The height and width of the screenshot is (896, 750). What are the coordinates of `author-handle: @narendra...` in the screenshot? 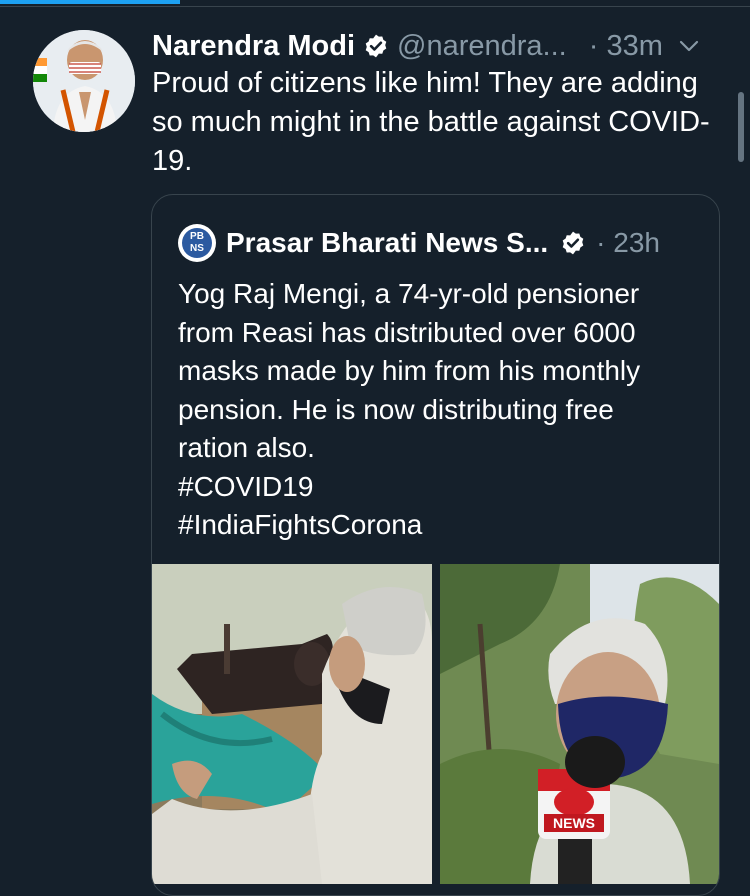 It's located at (482, 46).